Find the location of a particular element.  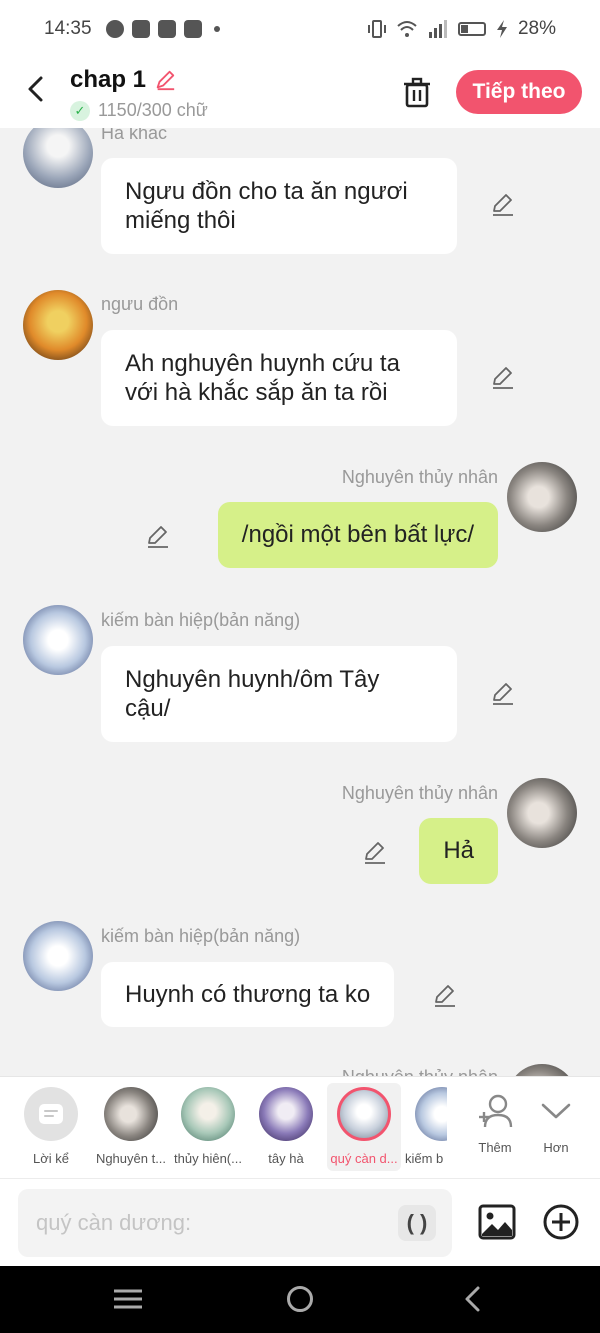

system-back-icon is located at coordinates (473, 1299).